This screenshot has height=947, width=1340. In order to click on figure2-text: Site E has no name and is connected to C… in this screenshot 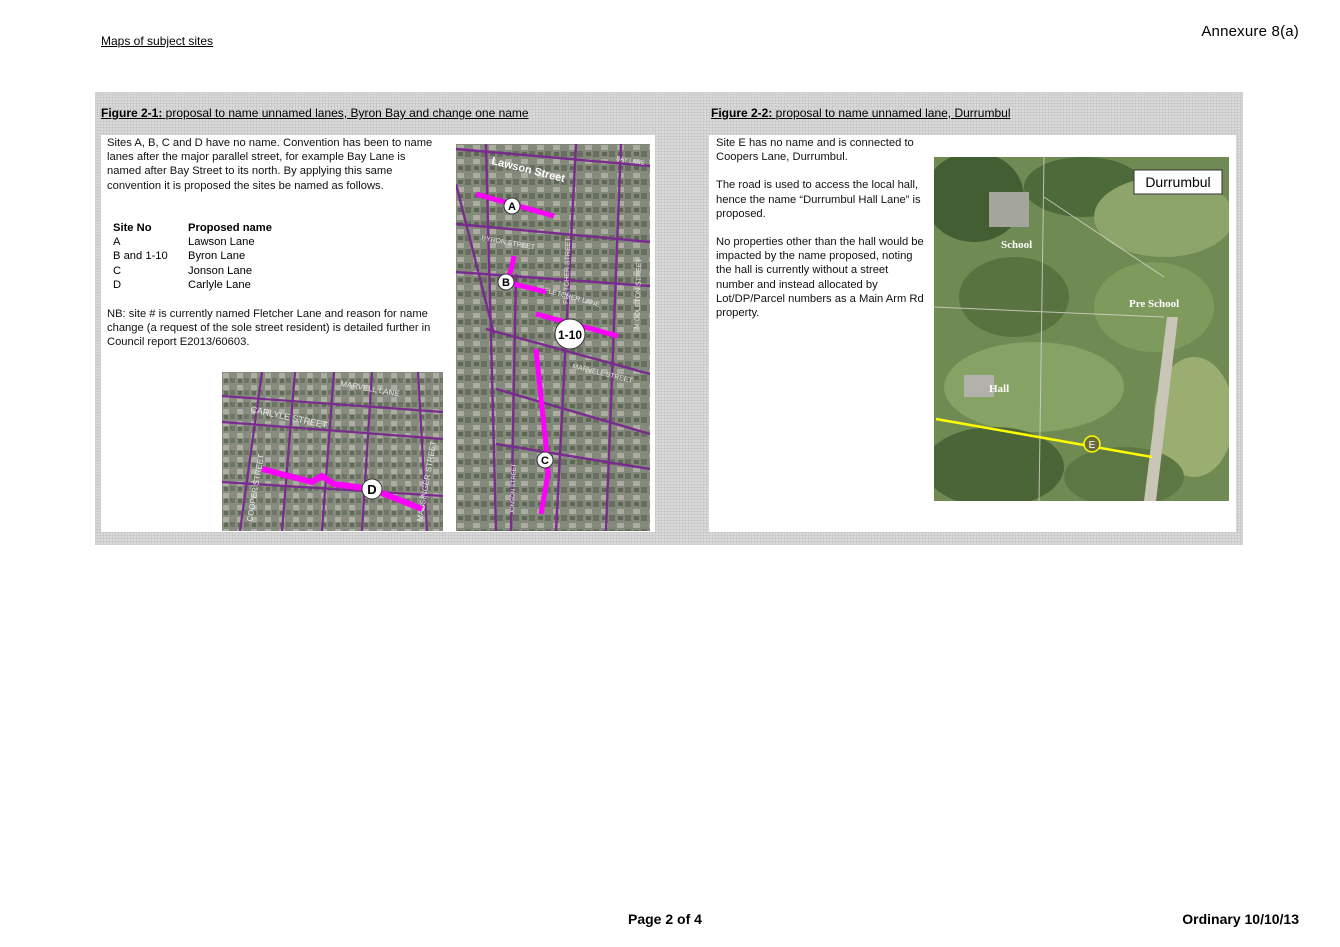, I will do `click(821, 235)`.